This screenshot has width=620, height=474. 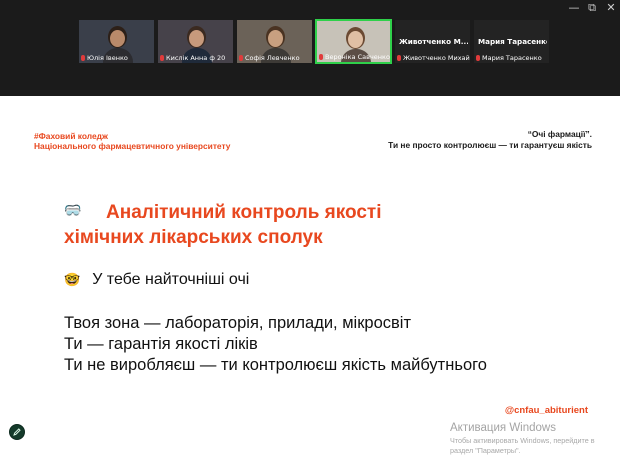 I want to click on participant-name: Юлія Івенко, so click(x=107, y=58).